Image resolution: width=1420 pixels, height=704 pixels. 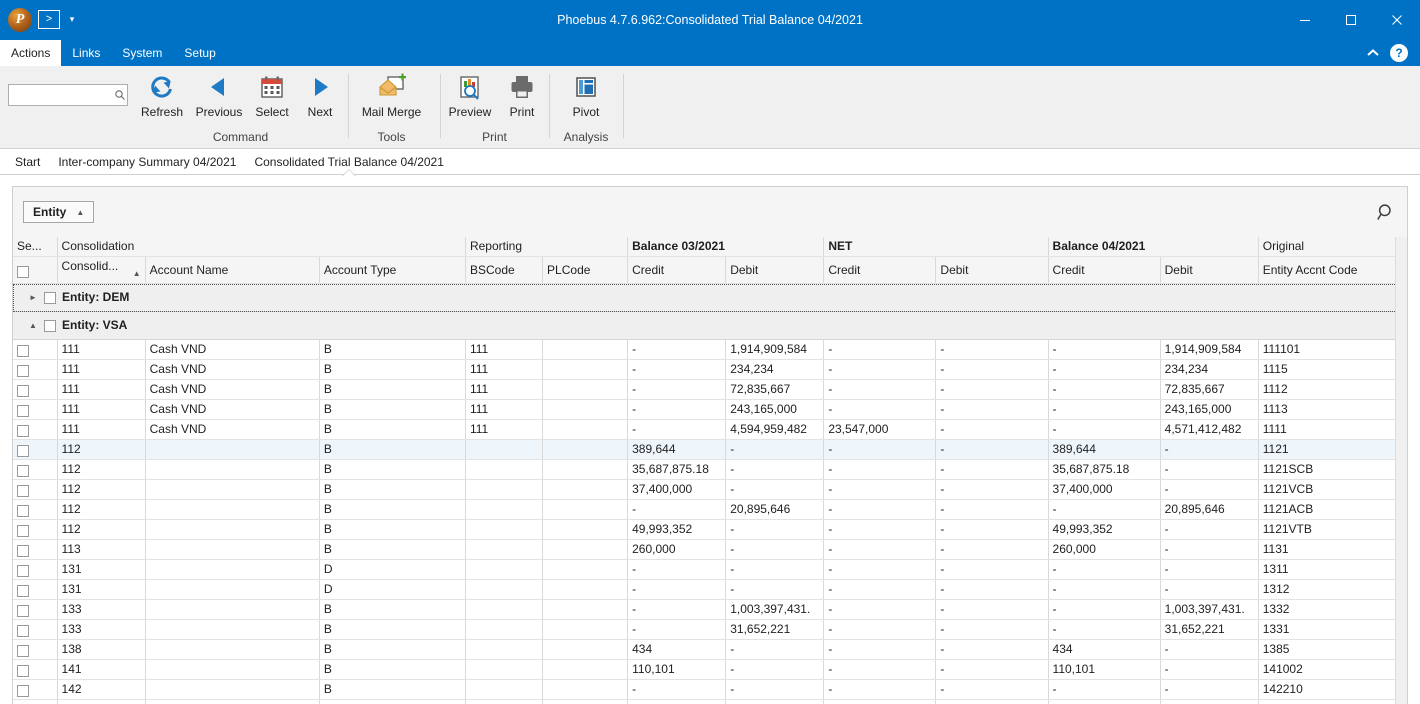 I want to click on refresh-button: Refresh, so click(x=162, y=99).